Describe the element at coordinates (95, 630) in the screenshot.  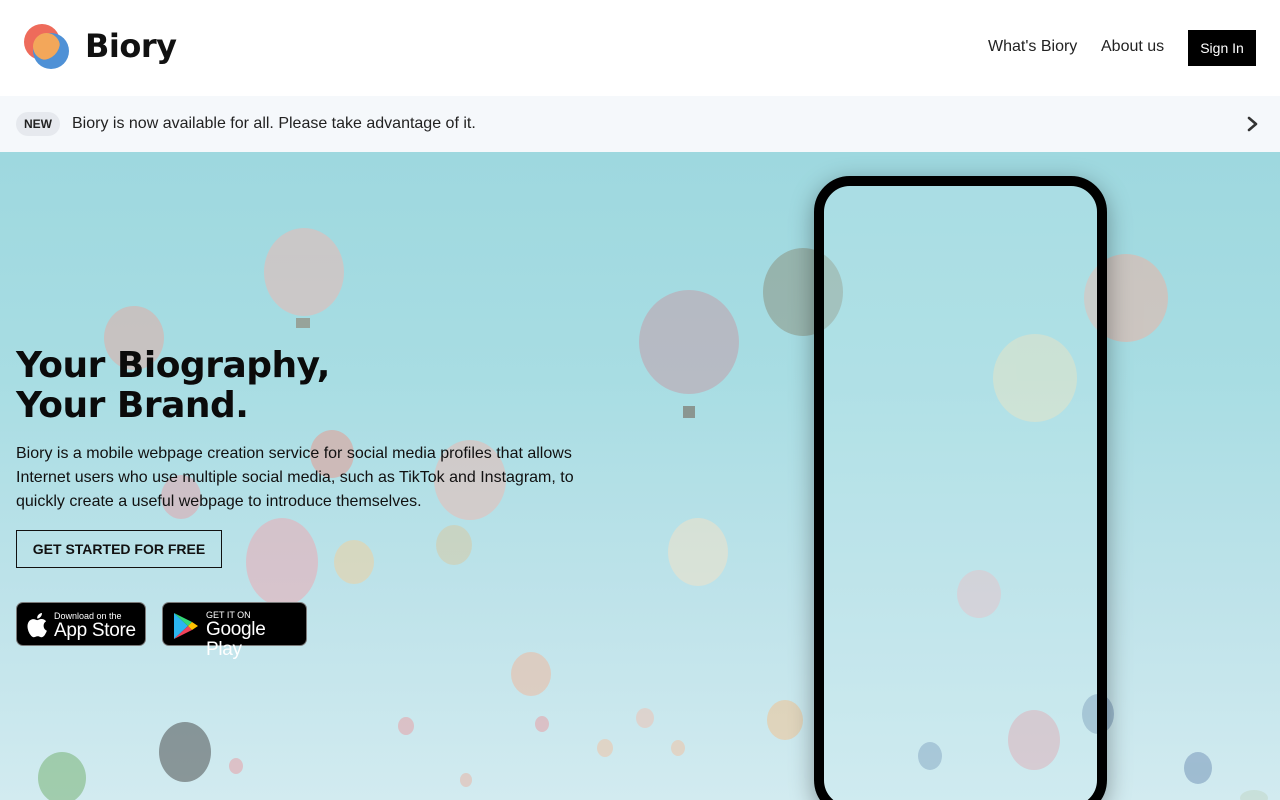
I see `app-store-big-text: App Store` at that location.